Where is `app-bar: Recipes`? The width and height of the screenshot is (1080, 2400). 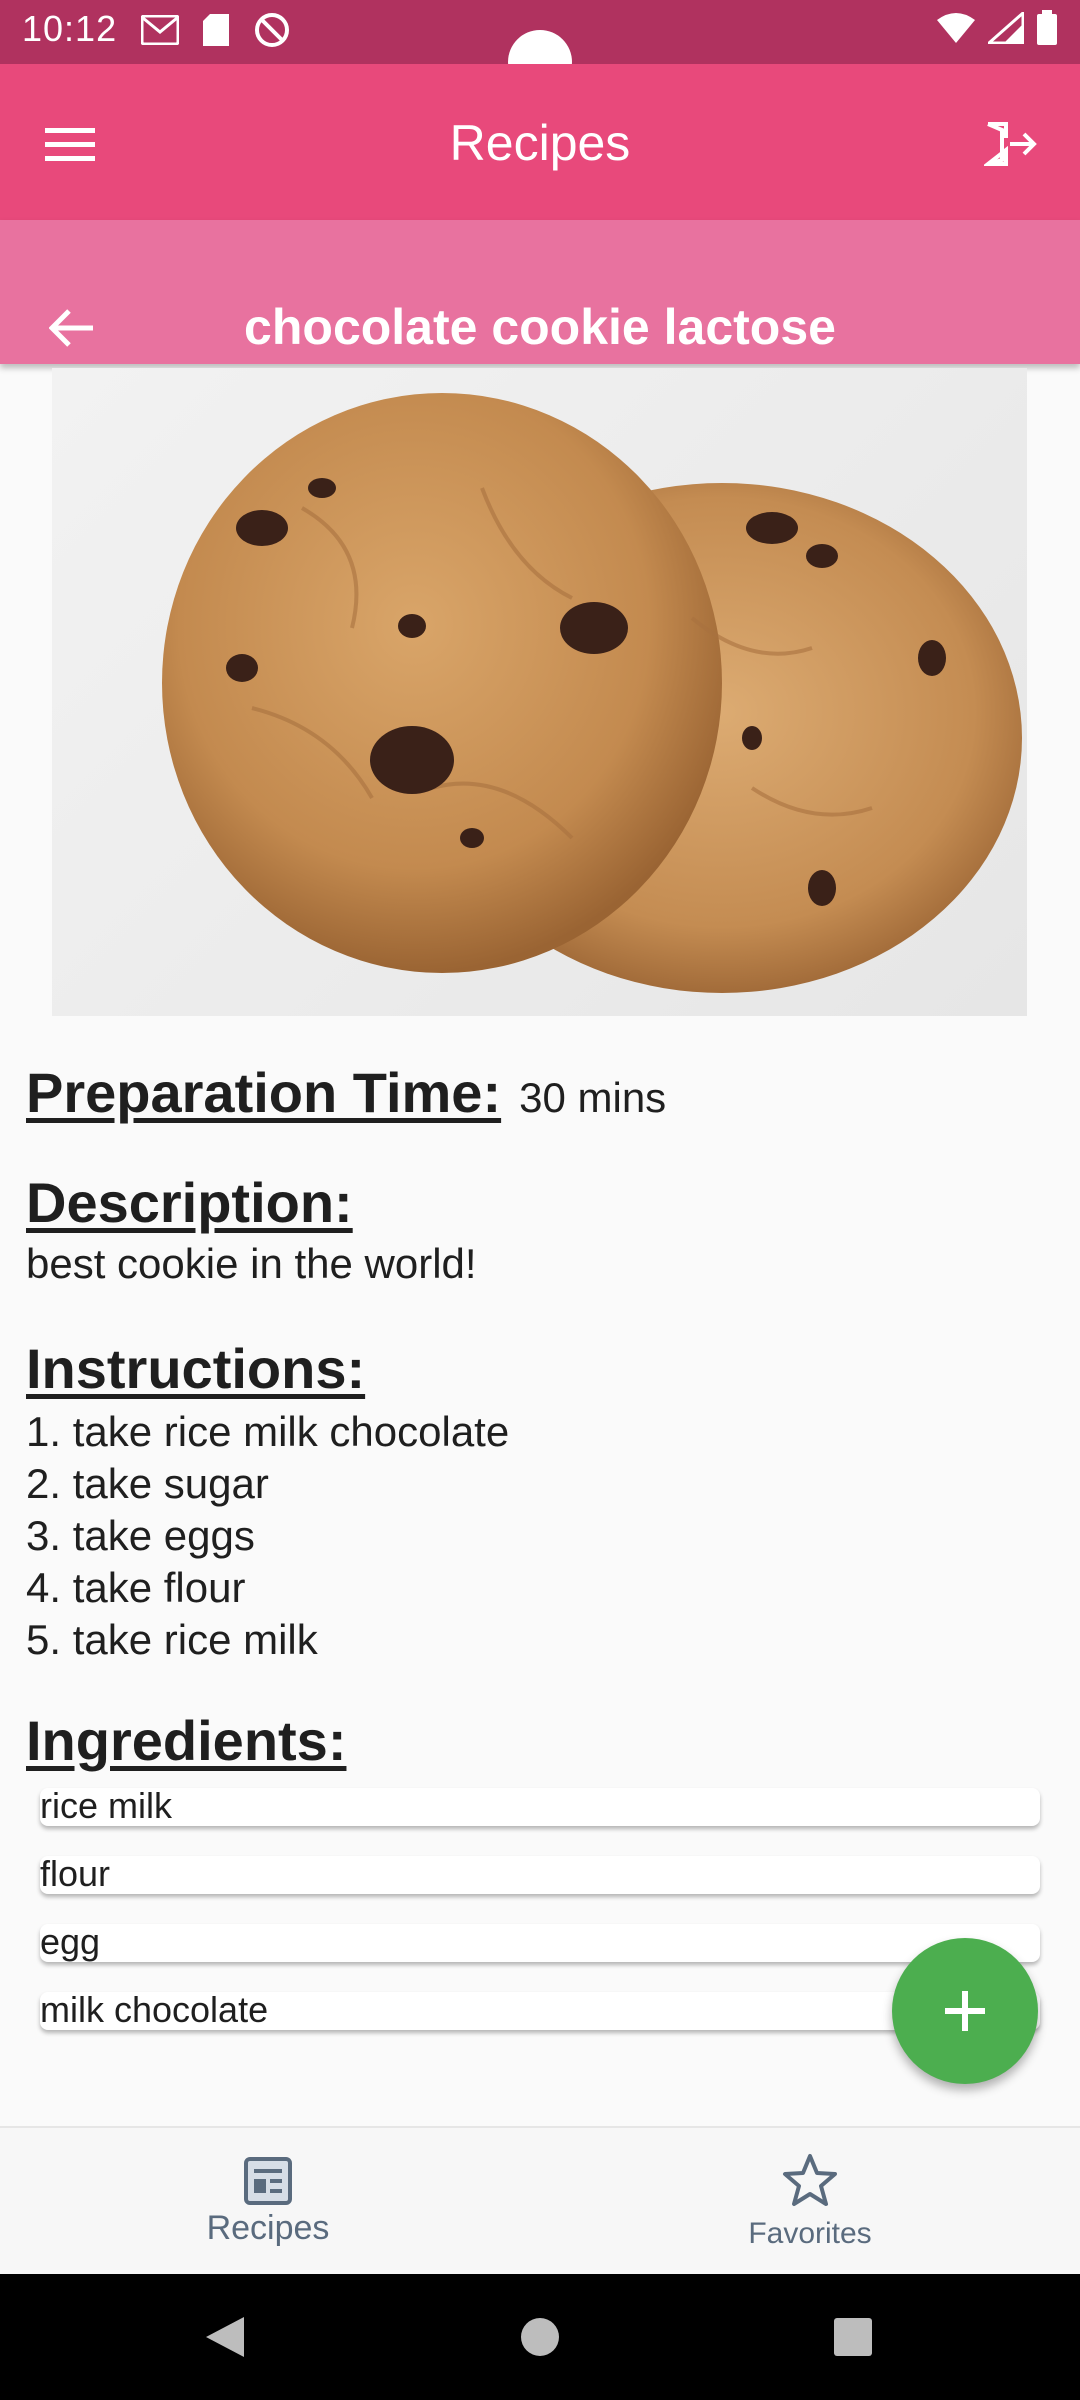 app-bar: Recipes is located at coordinates (540, 142).